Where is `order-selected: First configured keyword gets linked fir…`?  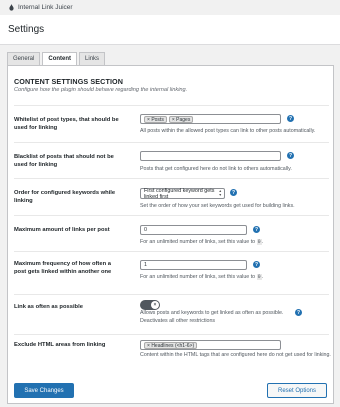 order-selected: First configured keyword gets linked fir… is located at coordinates (179, 193).